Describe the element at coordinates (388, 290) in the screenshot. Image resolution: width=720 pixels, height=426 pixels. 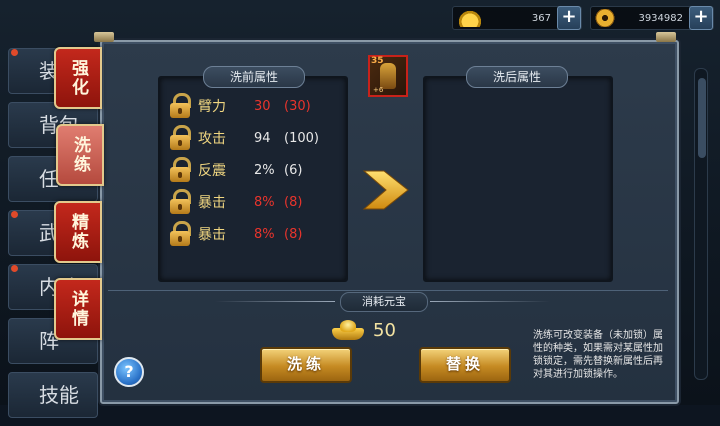
I see `section-divider` at that location.